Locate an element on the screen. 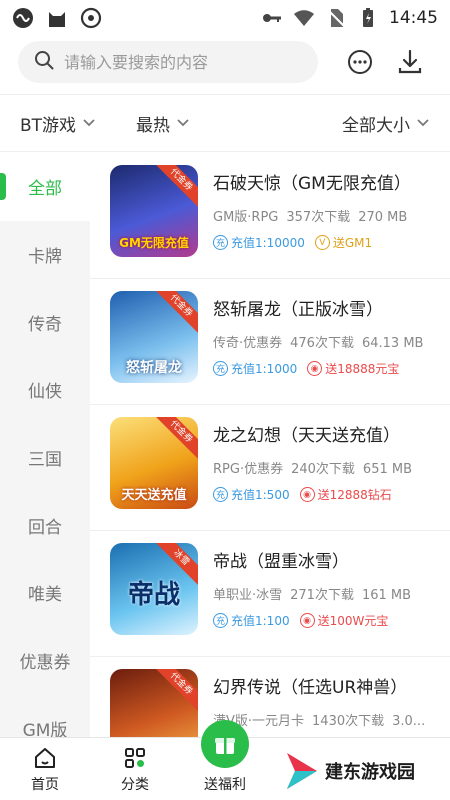  watermark-arrow-icon is located at coordinates (302, 771).